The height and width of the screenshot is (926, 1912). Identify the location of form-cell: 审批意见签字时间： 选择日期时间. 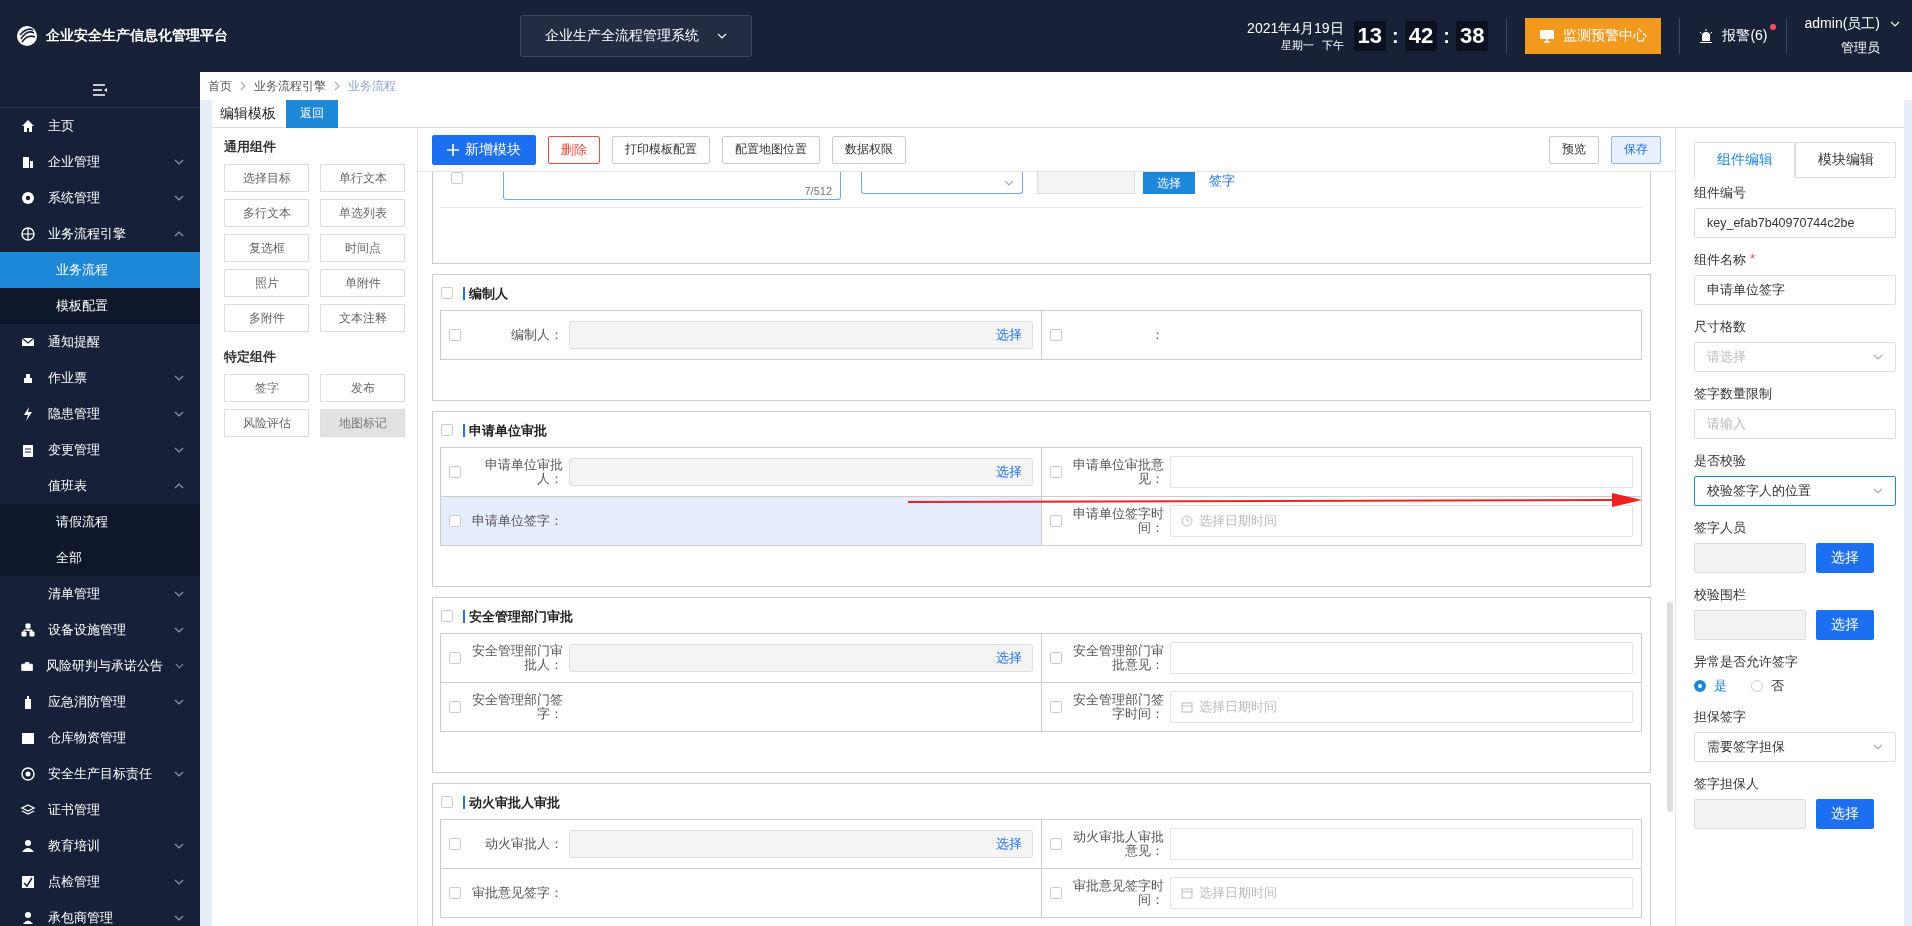
(1341, 893).